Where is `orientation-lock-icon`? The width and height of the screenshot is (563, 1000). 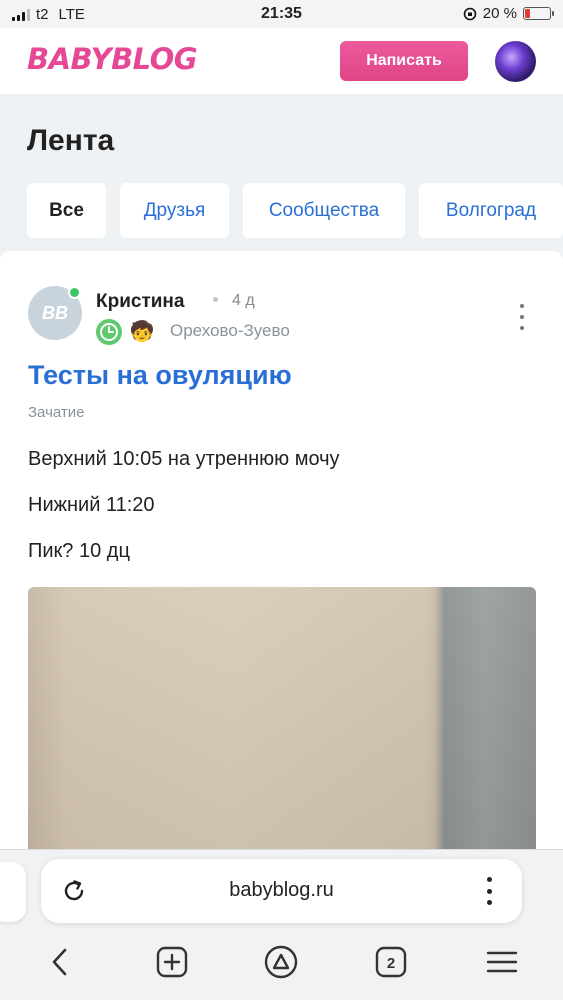
orientation-lock-icon is located at coordinates (470, 13).